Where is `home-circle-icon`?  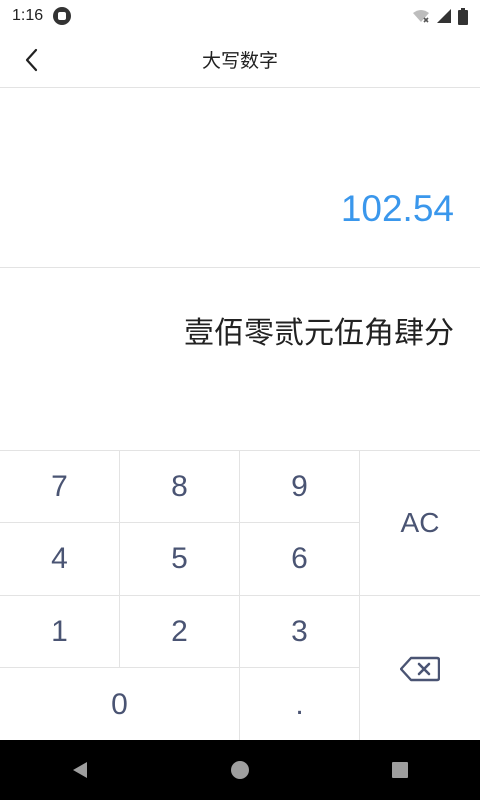 home-circle-icon is located at coordinates (240, 770).